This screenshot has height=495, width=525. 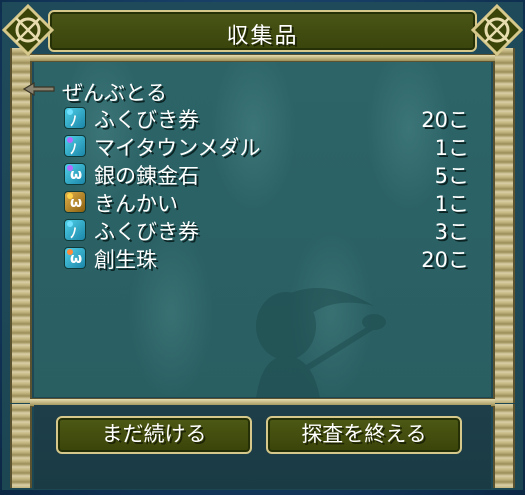 I want to click on right-pillar-lower, so click(x=504, y=446).